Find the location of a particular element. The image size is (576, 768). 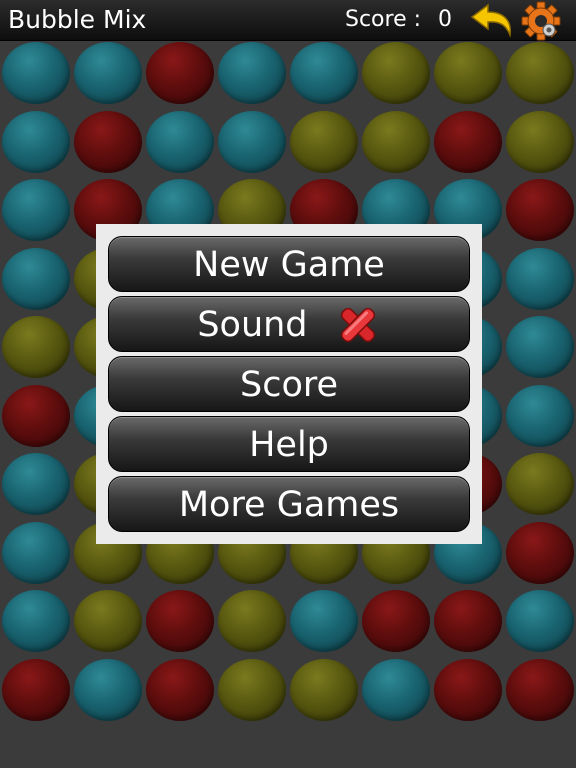

score-value: 0 is located at coordinates (445, 19).